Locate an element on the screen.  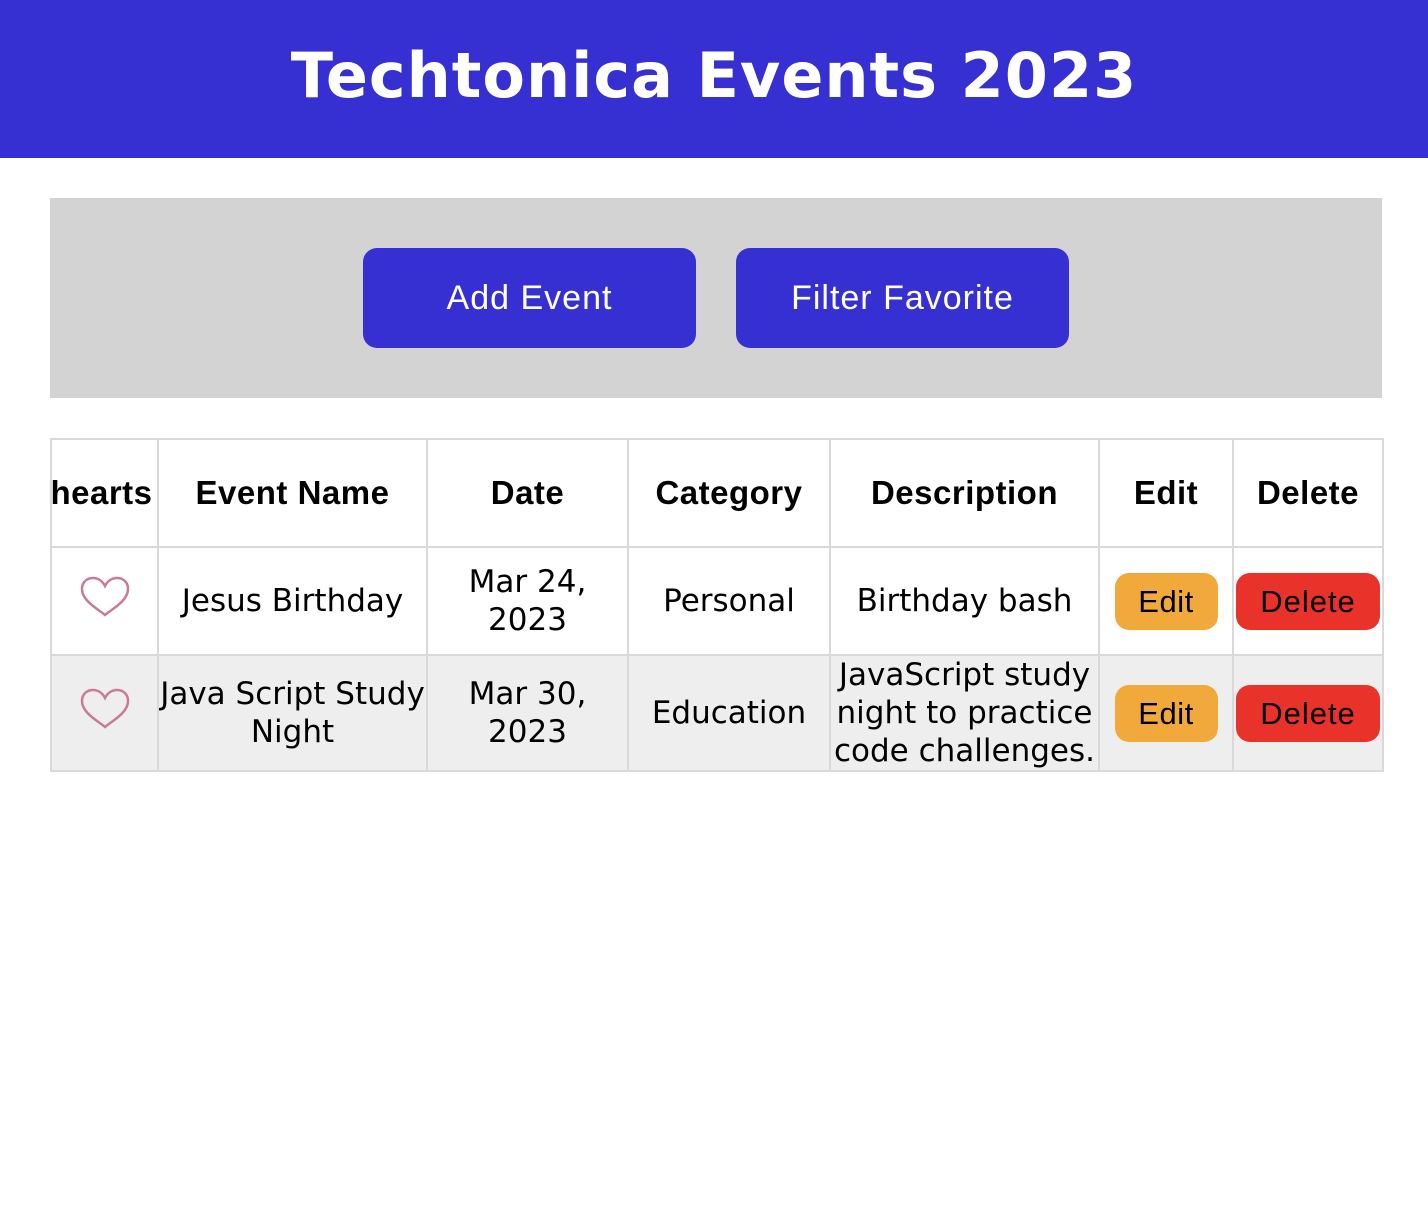
event-name-cell: Jesus Birthday is located at coordinates (292, 601).